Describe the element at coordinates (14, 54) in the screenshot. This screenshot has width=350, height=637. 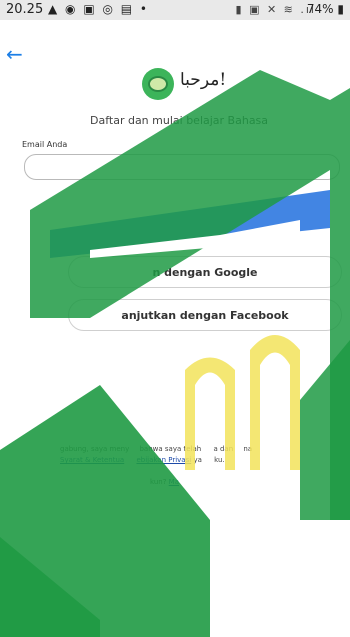
I see `back-arrow-icon: ←` at that location.